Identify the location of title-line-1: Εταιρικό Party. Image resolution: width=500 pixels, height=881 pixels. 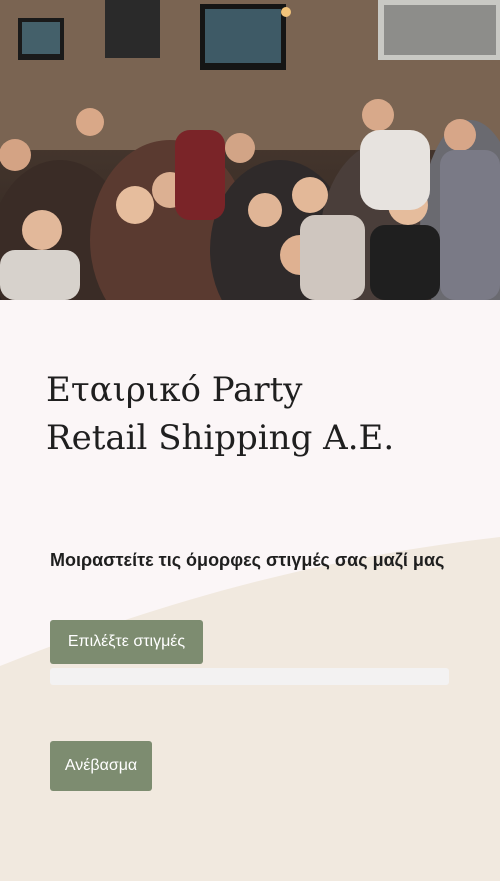
(174, 390).